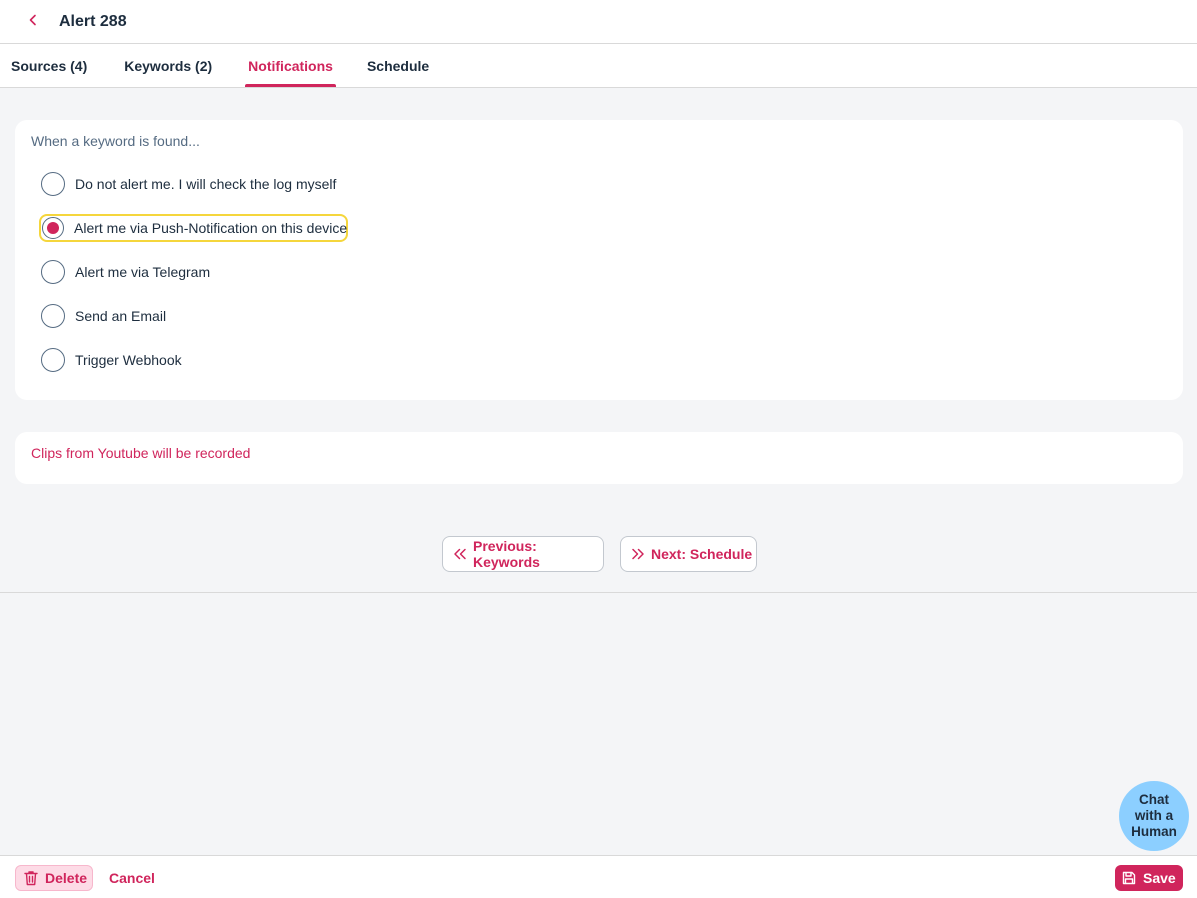  Describe the element at coordinates (599, 458) in the screenshot. I see `info-card: Clips from Youtube will be recorded` at that location.